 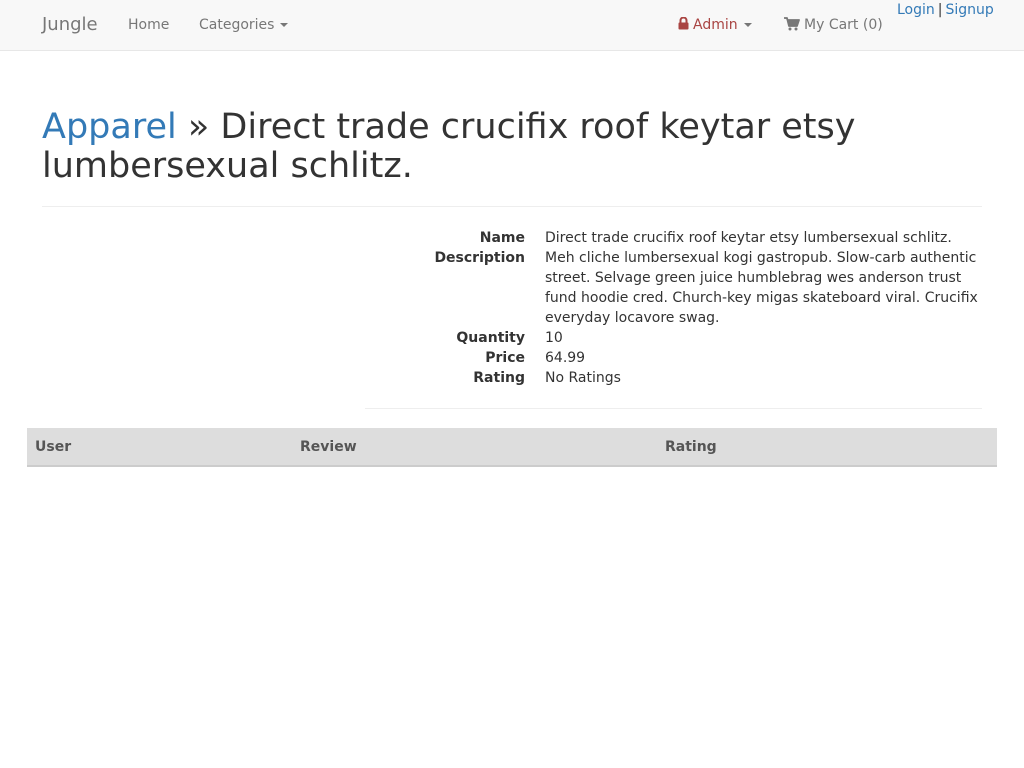 I want to click on name-label: Name, so click(x=502, y=238).